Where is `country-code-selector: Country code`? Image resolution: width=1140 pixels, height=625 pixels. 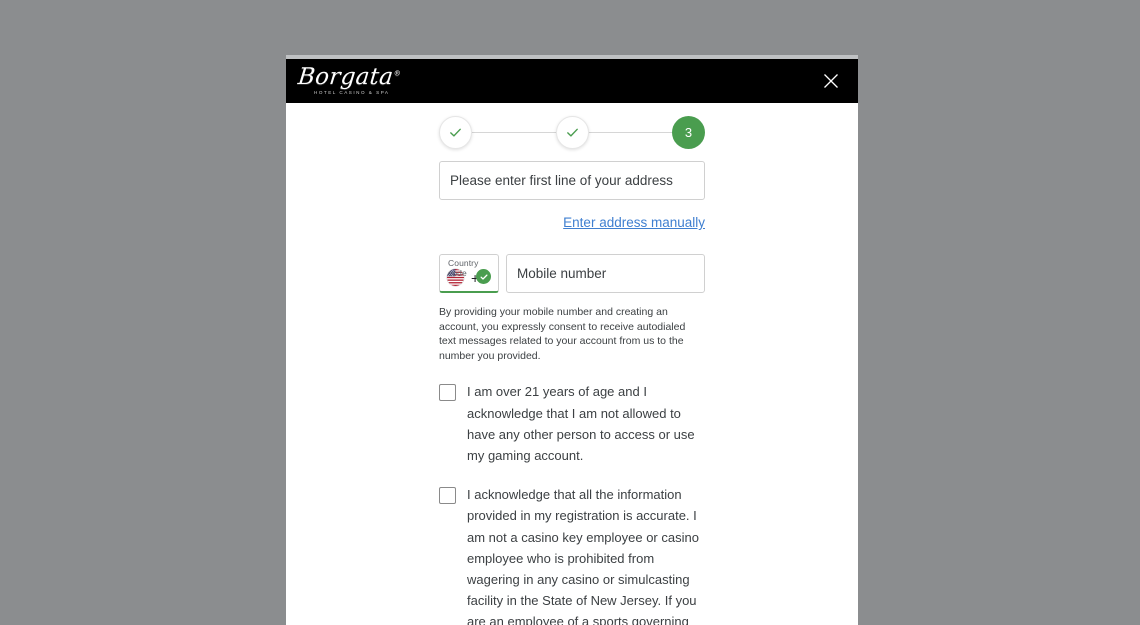 country-code-selector: Country code is located at coordinates (469, 273).